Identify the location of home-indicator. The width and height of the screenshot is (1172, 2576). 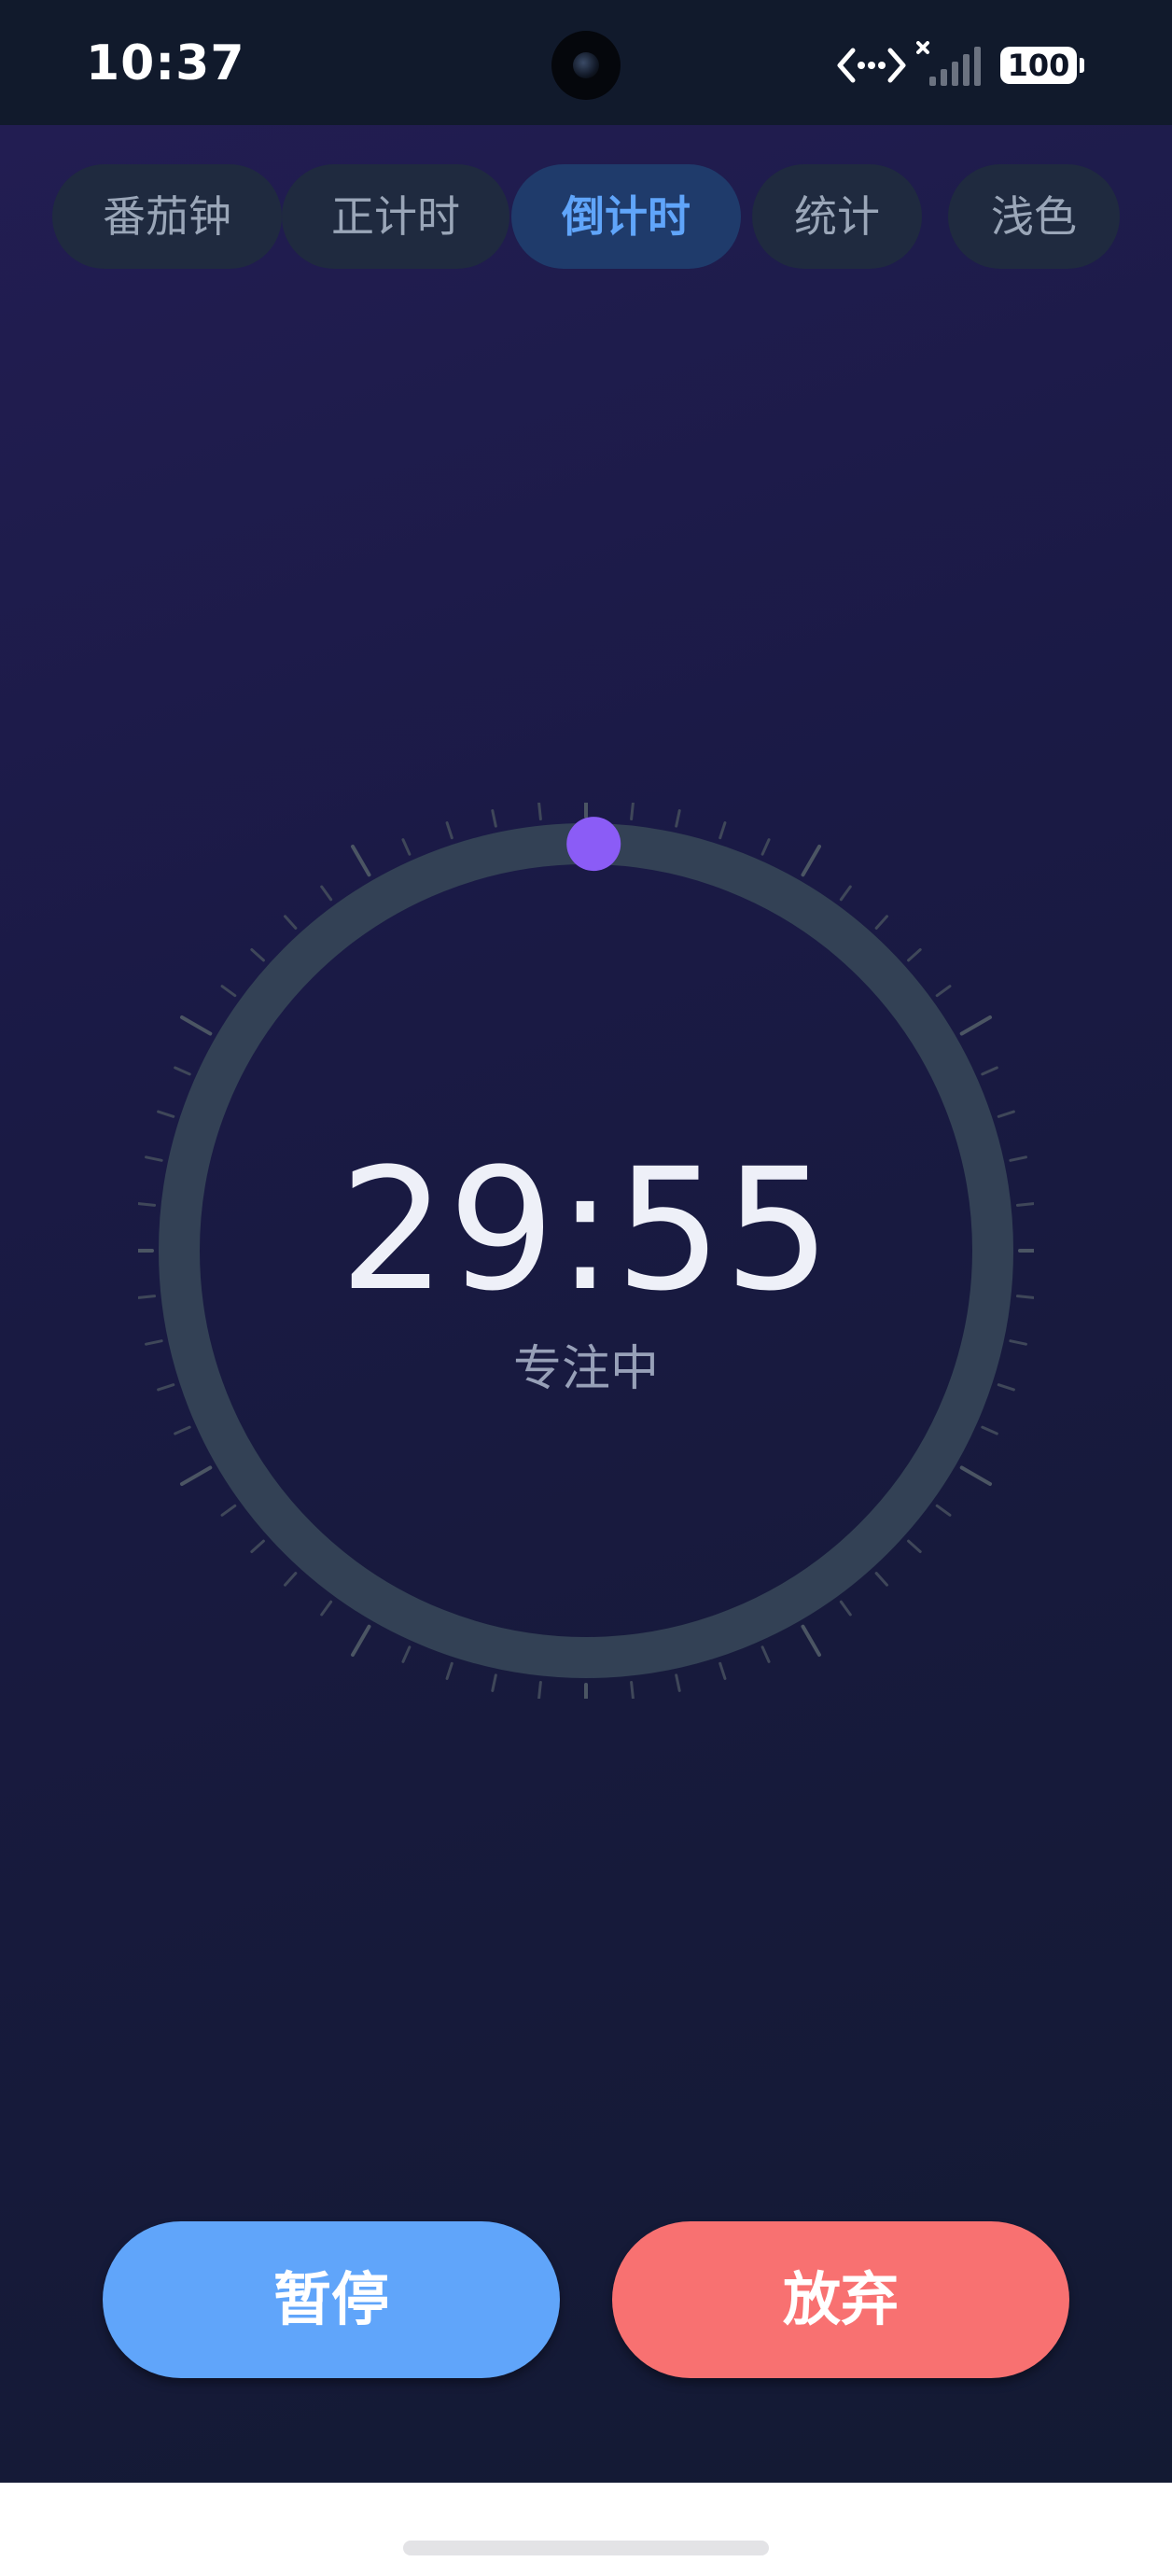
(586, 2548).